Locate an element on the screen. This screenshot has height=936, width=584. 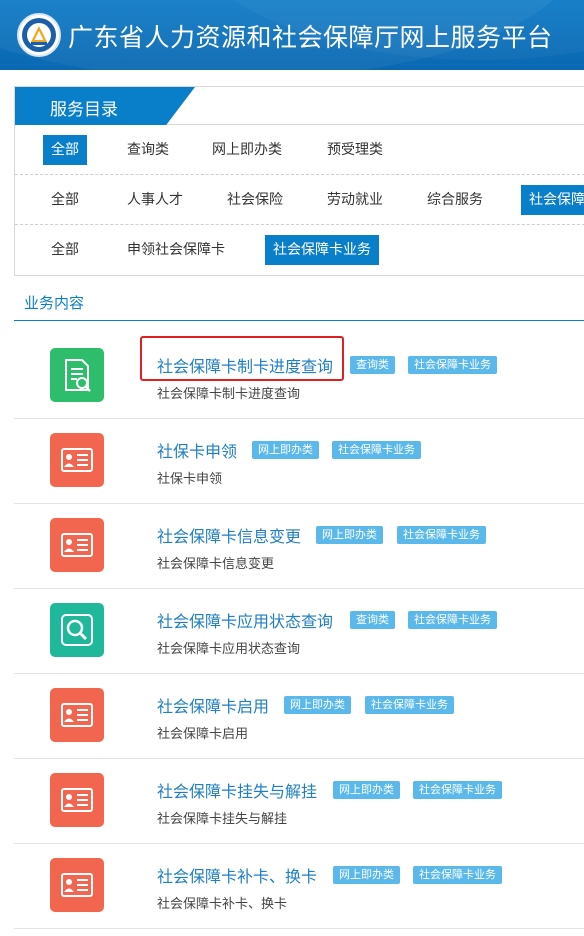
service-item: 社会保障卡补卡、换卡 网上即办类 社会保障卡业务 社会保障卡补卡、换卡 is located at coordinates (299, 886).